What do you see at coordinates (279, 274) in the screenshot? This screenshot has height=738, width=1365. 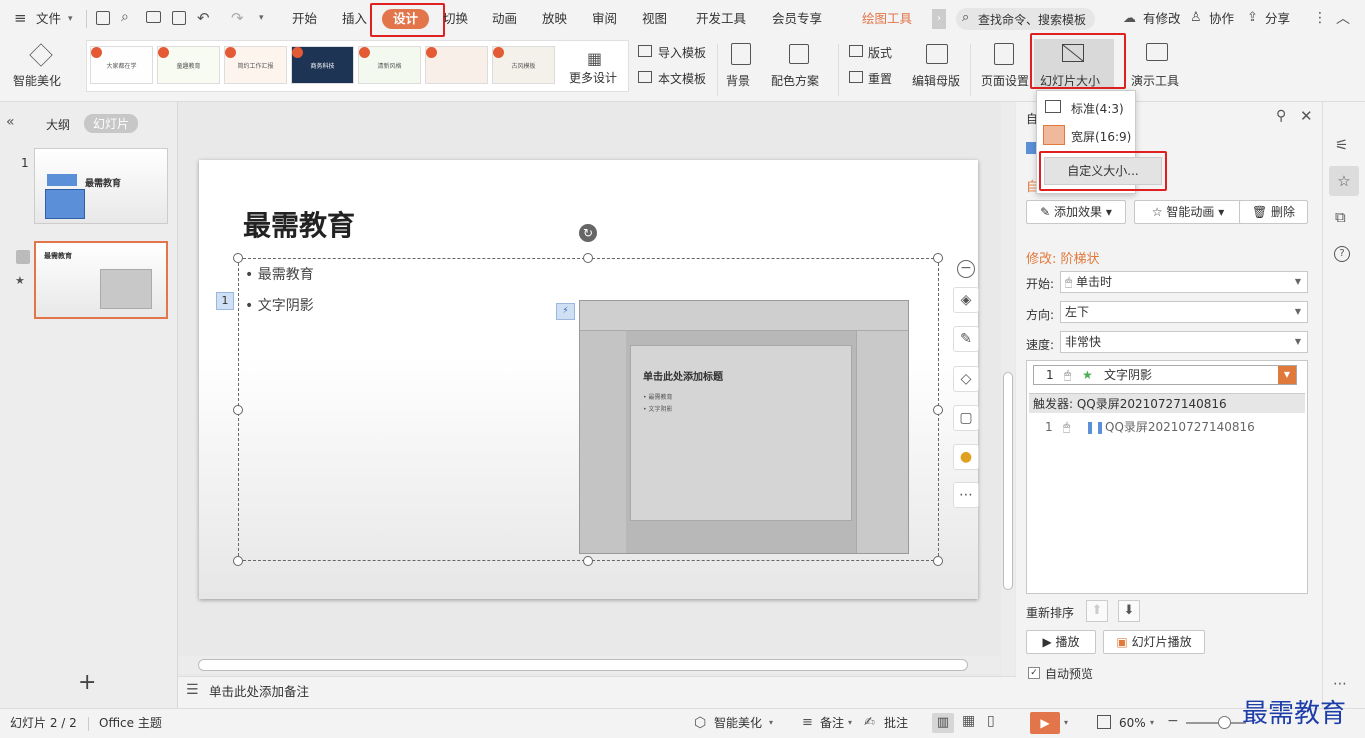 I see `bullet-item: • 最需教育` at bounding box center [279, 274].